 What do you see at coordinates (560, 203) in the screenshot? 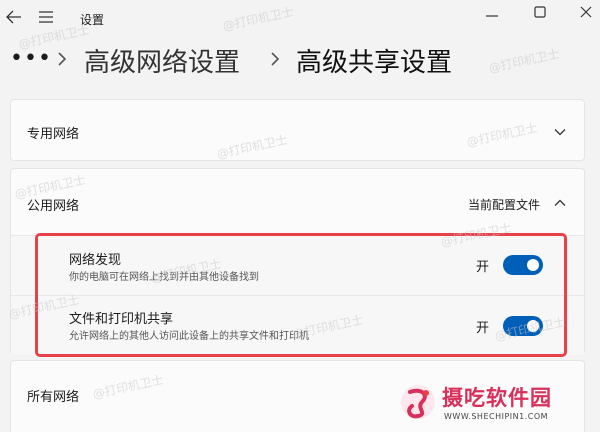
I see `chevron-up-icon` at bounding box center [560, 203].